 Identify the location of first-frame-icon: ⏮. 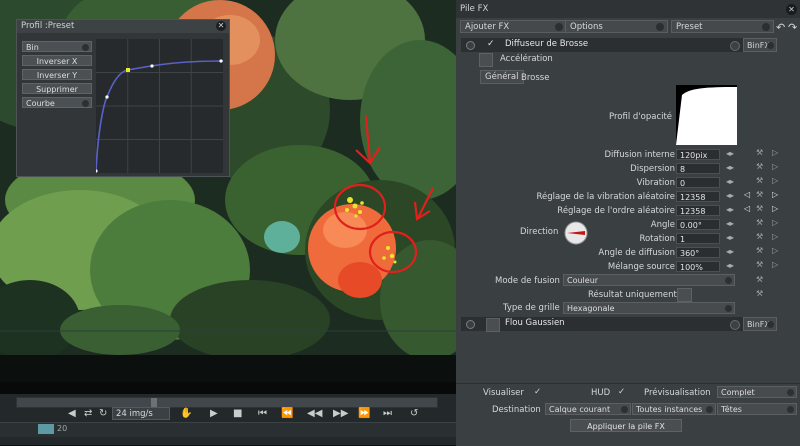
(262, 413).